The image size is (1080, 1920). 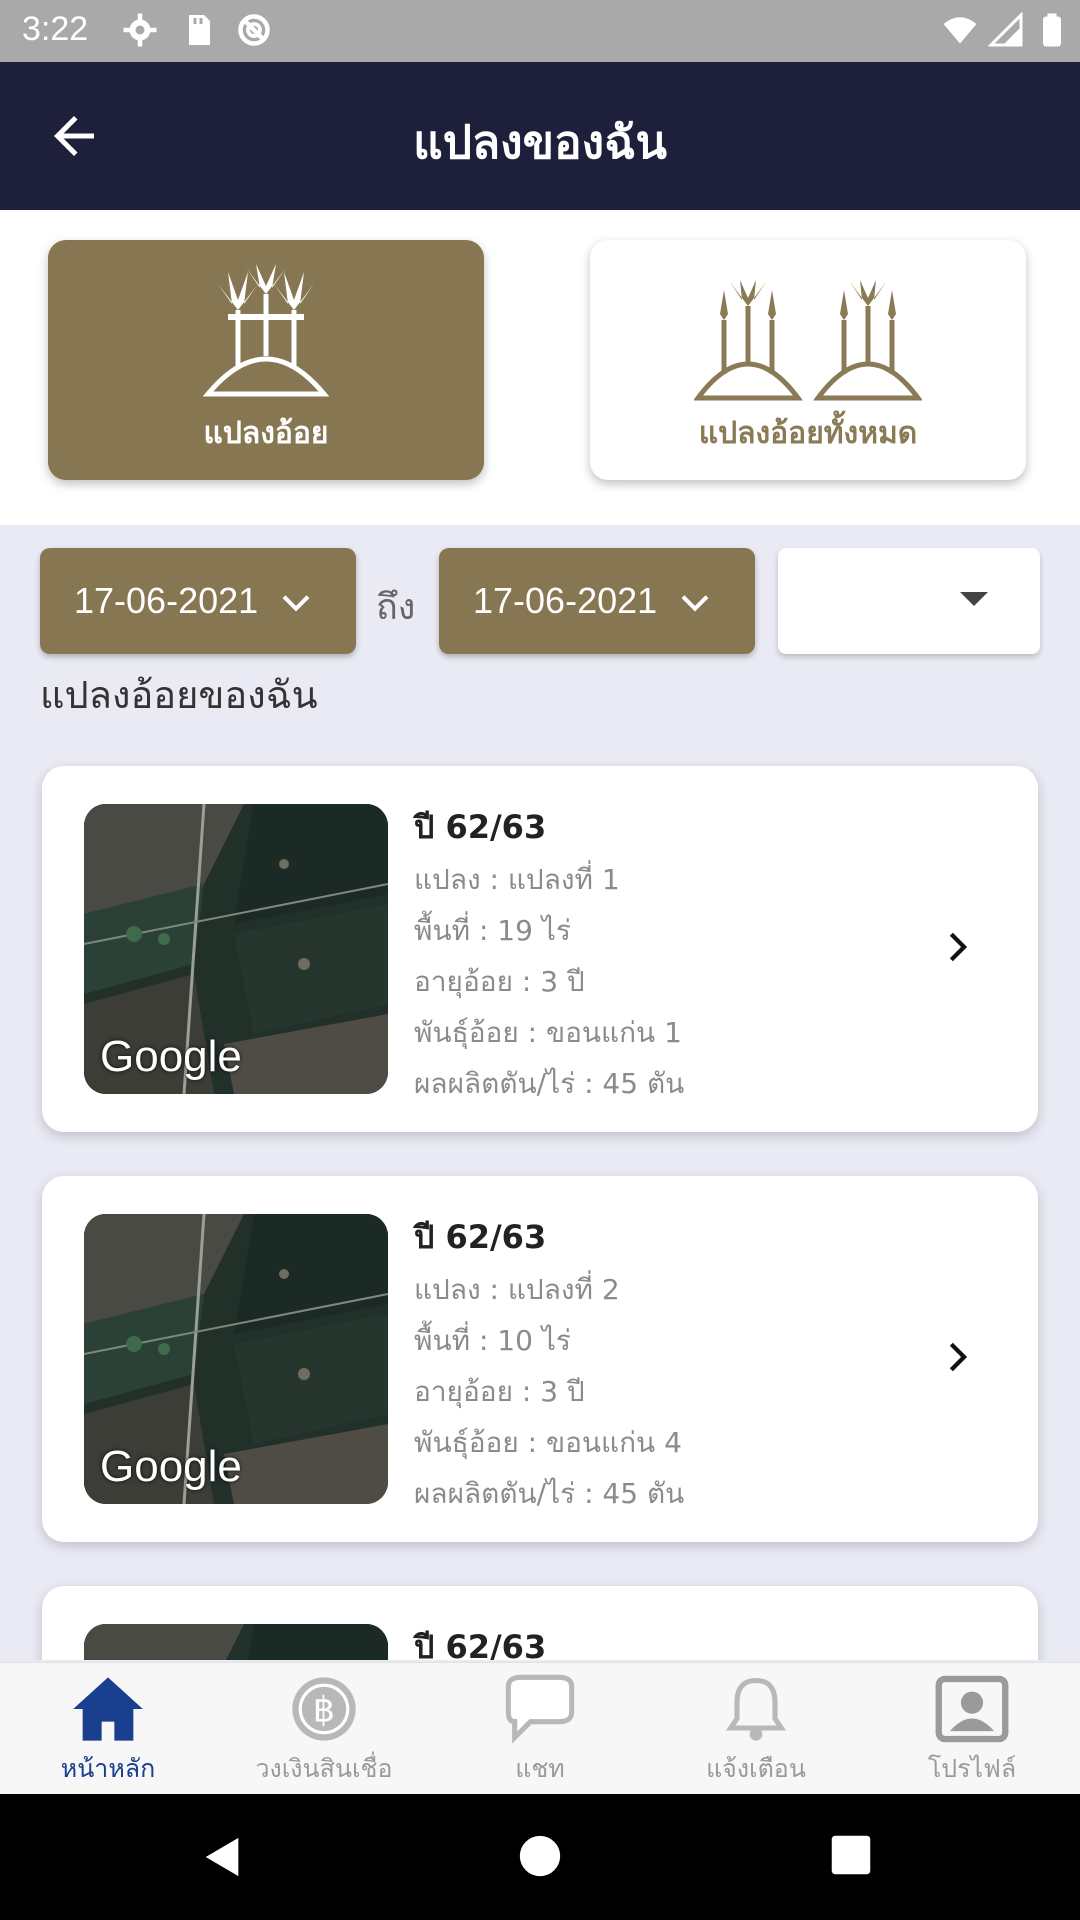 I want to click on system-back-icon, so click(x=223, y=1857).